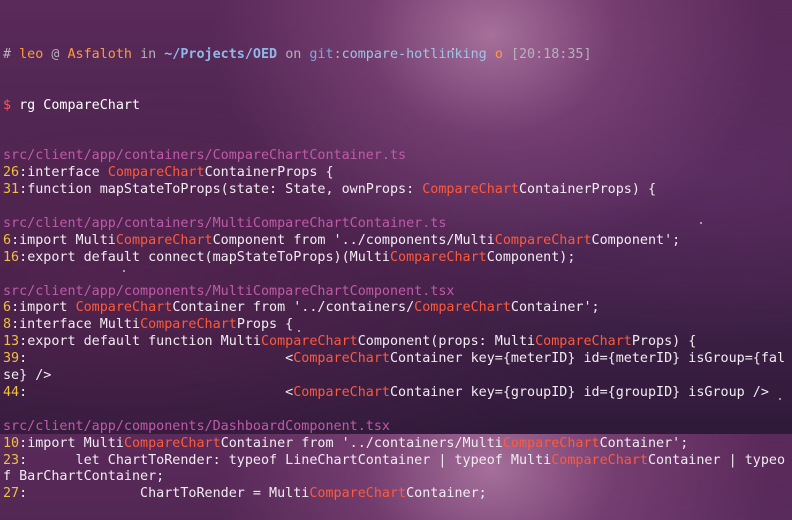  What do you see at coordinates (587, 190) in the screenshot?
I see `code-text: ContainerProps) {` at bounding box center [587, 190].